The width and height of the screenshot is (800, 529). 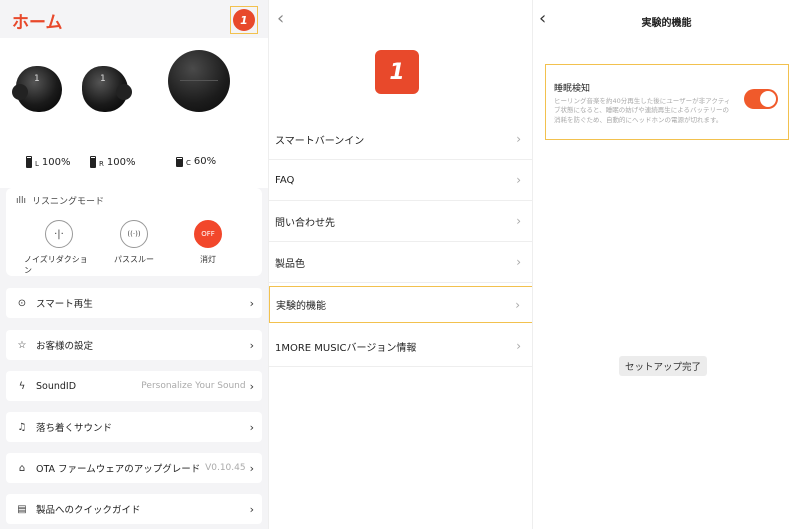 I want to click on settings-item-product-color: 製品色 ›, so click(x=400, y=262).